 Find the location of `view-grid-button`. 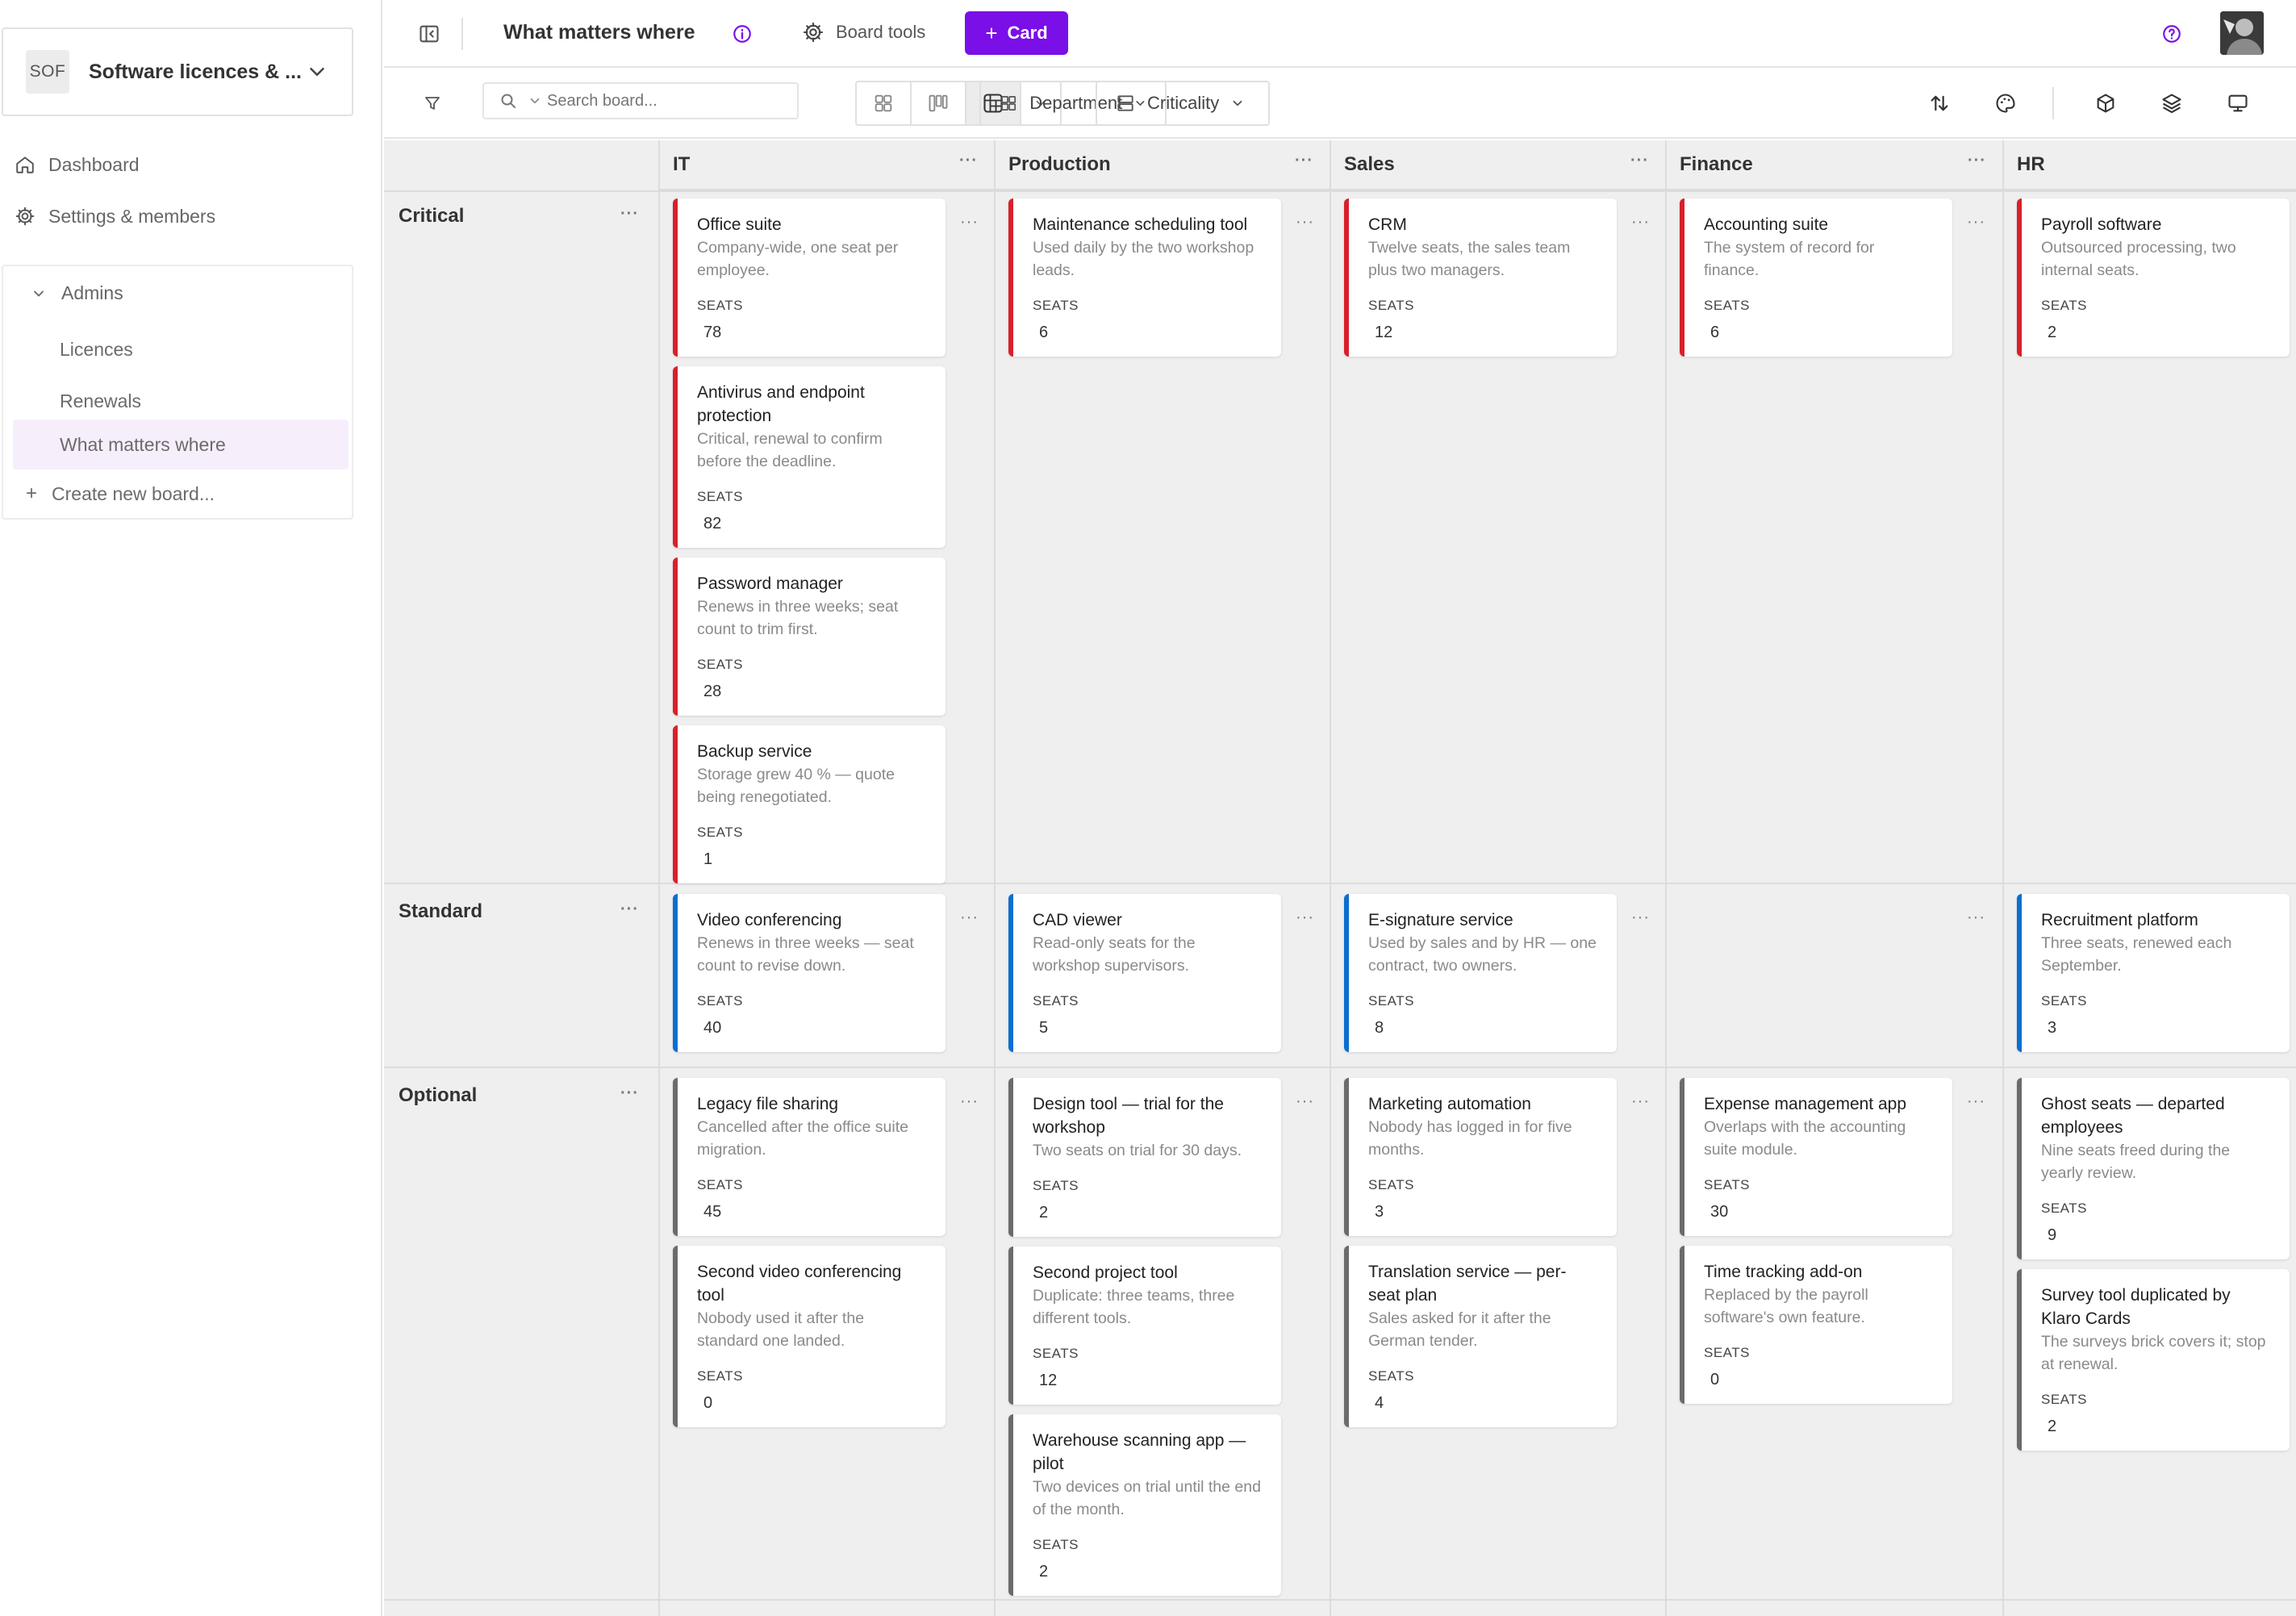

view-grid-button is located at coordinates (885, 103).